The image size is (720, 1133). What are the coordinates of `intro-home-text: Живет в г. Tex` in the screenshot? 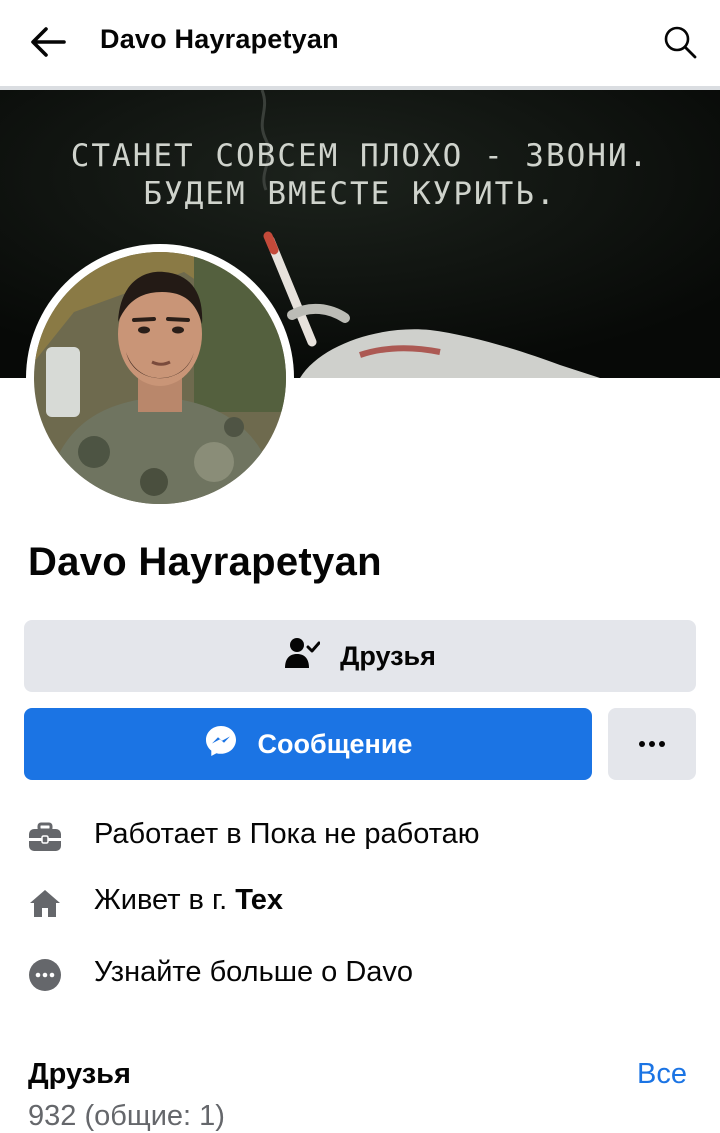 It's located at (188, 900).